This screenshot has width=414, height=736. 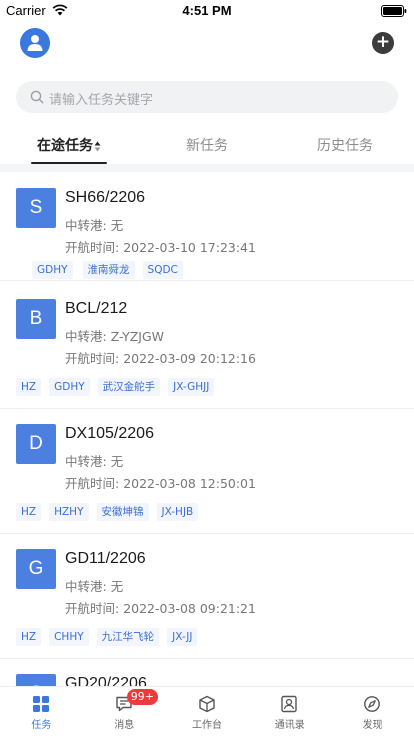 What do you see at coordinates (189, 358) in the screenshot?
I see `departure-time-value: 2022-03-09 20:12:16` at bounding box center [189, 358].